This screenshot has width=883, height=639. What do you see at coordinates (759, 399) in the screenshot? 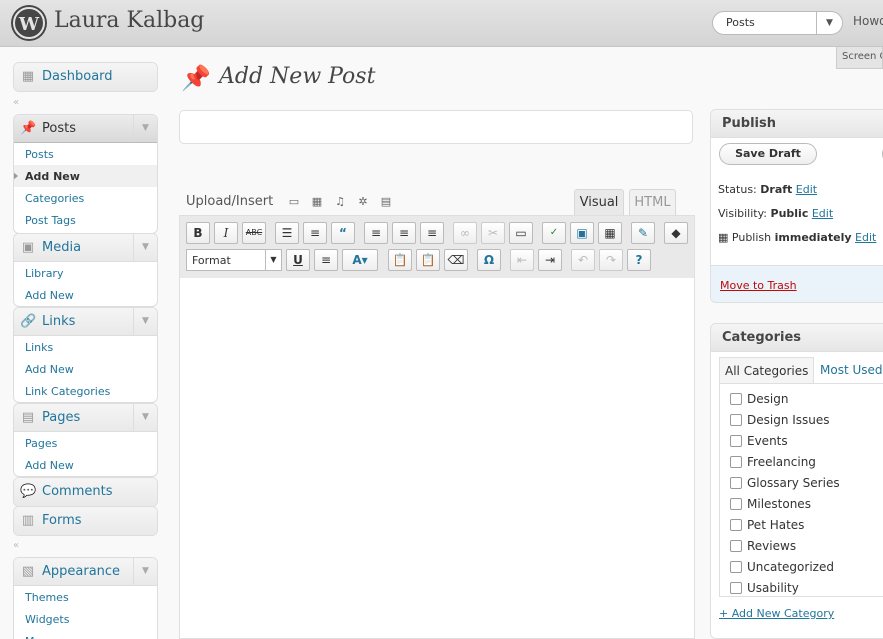
I see `category-item-design: Design` at bounding box center [759, 399].